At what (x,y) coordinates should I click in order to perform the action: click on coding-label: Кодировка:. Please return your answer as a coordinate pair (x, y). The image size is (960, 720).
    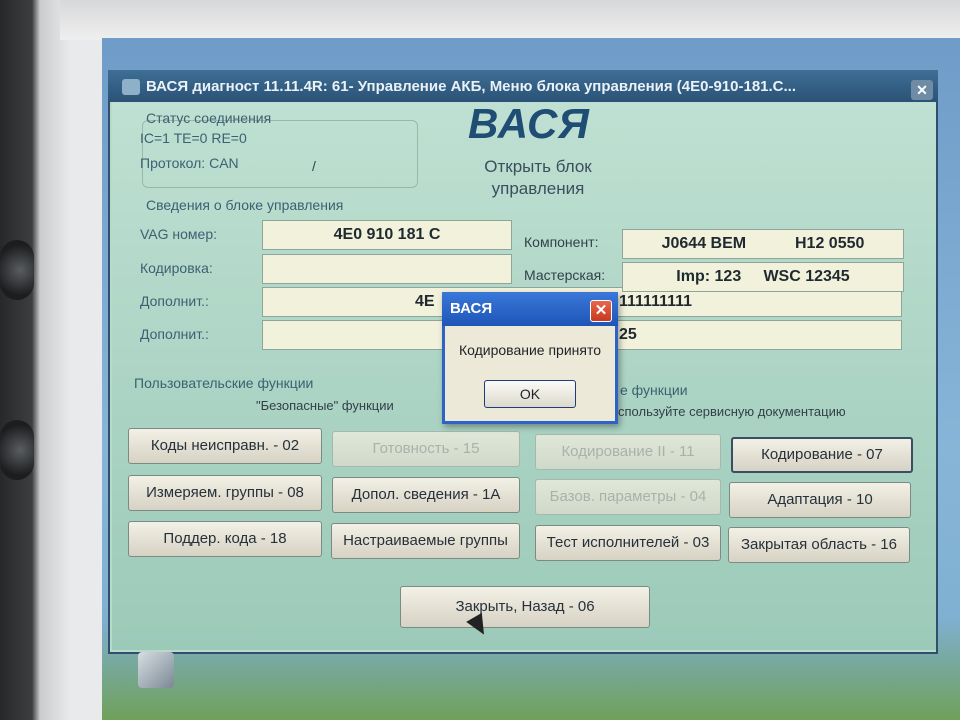
    Looking at the image, I should click on (176, 268).